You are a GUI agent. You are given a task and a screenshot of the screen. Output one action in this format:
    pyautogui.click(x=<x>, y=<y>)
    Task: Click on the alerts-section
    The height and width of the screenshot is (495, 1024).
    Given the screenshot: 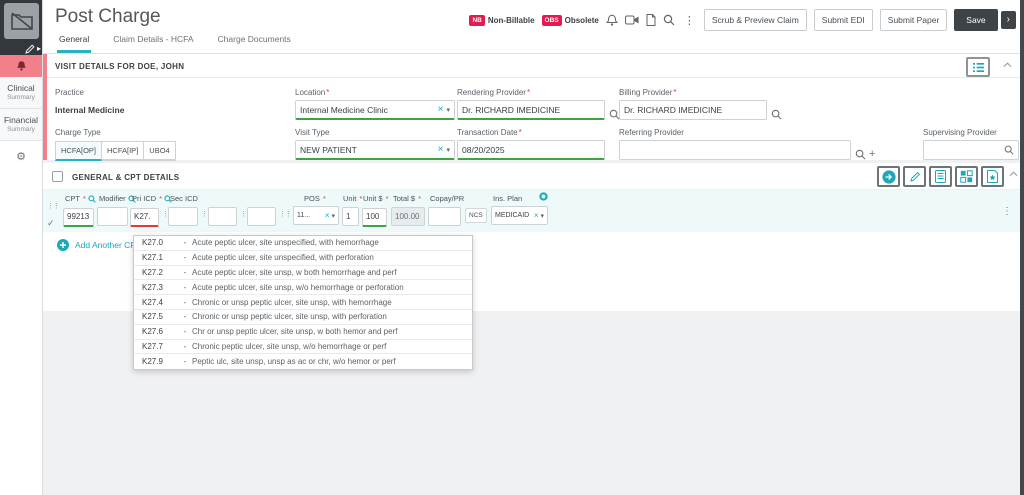 What is the action you would take?
    pyautogui.click(x=21, y=66)
    